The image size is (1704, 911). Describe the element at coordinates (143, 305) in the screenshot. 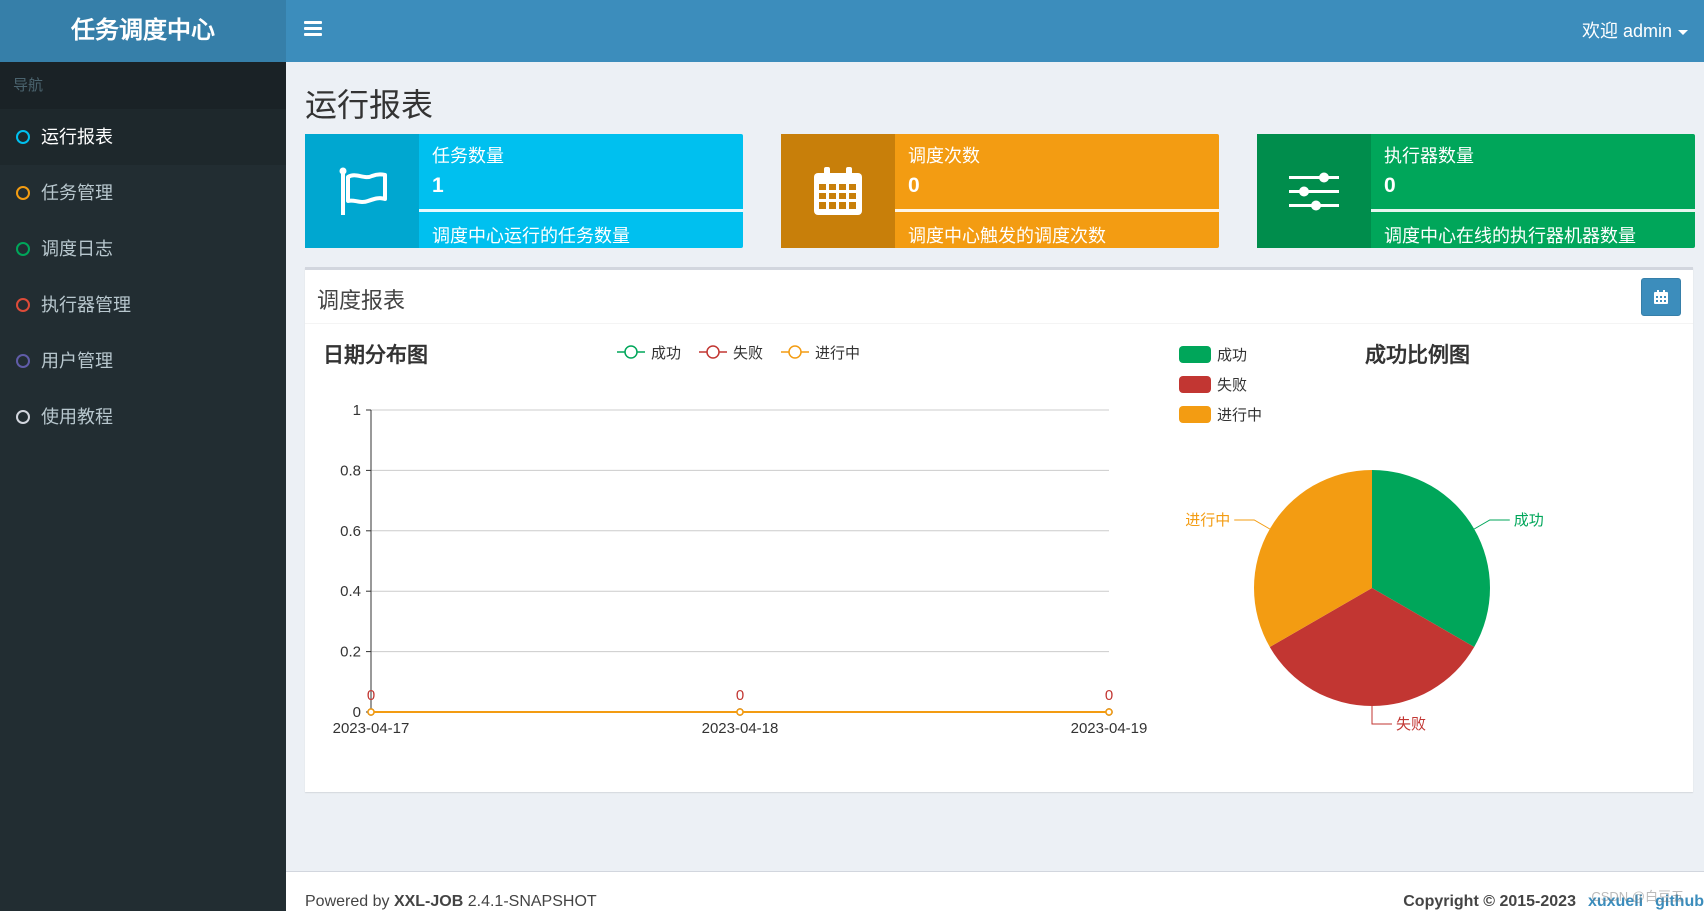

I see `sidebar-item-3: 执行器管理` at that location.